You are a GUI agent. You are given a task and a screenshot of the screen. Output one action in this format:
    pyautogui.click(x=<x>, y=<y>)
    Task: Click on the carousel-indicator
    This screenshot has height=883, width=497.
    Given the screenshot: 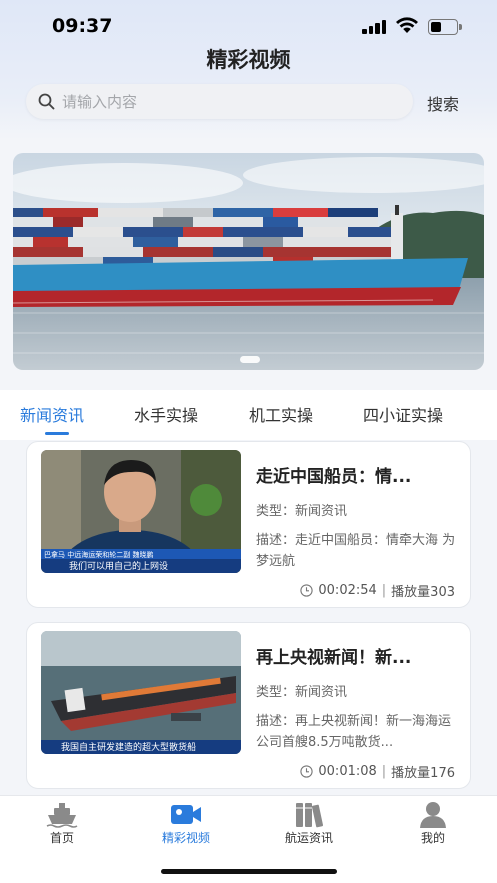 What is the action you would take?
    pyautogui.click(x=250, y=359)
    